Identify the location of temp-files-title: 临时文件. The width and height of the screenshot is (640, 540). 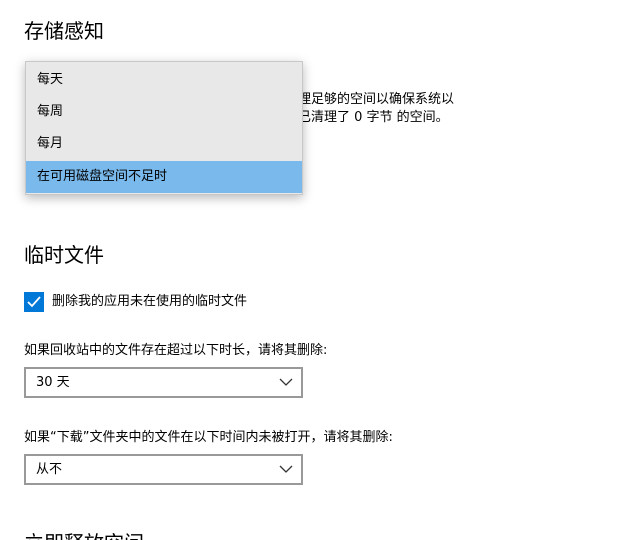
(64, 255).